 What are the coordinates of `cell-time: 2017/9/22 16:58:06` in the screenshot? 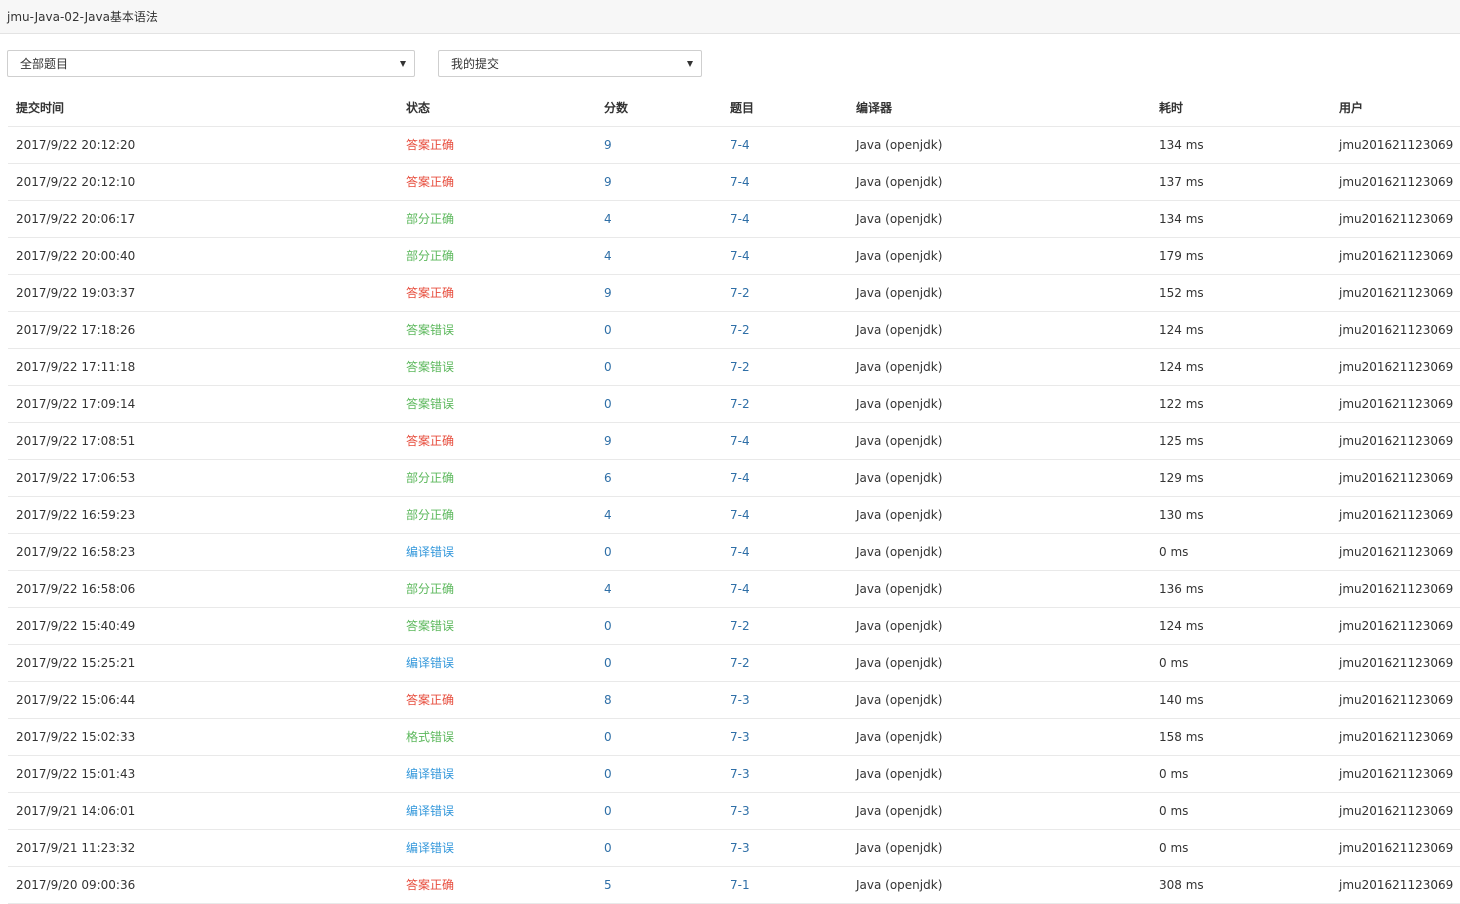 It's located at (76, 589).